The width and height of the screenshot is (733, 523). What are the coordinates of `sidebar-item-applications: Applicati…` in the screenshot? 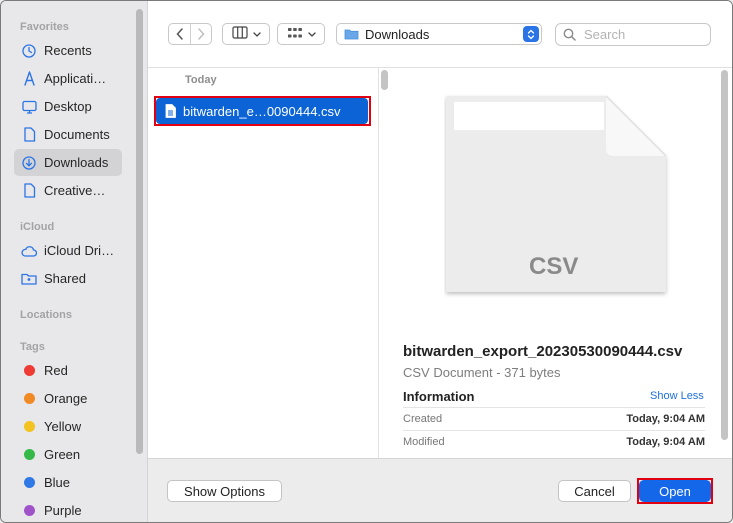 It's located at (68, 78).